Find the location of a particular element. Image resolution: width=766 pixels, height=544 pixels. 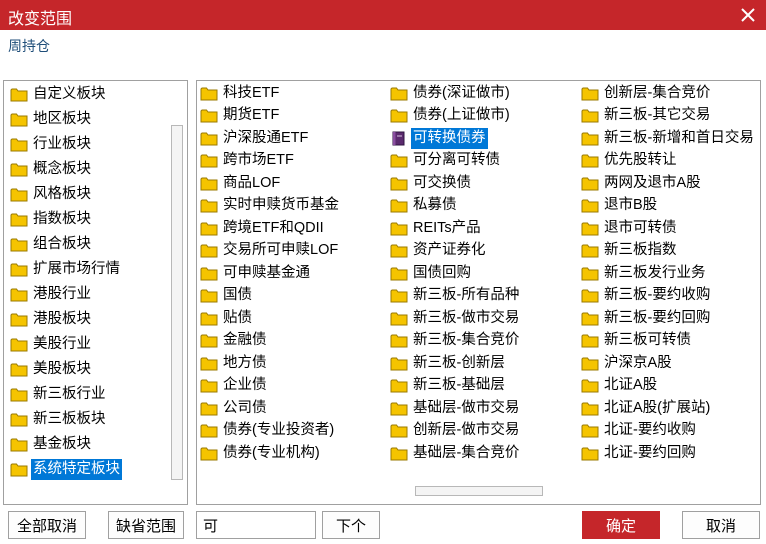

list-item: REITs产品 is located at coordinates (436, 228).